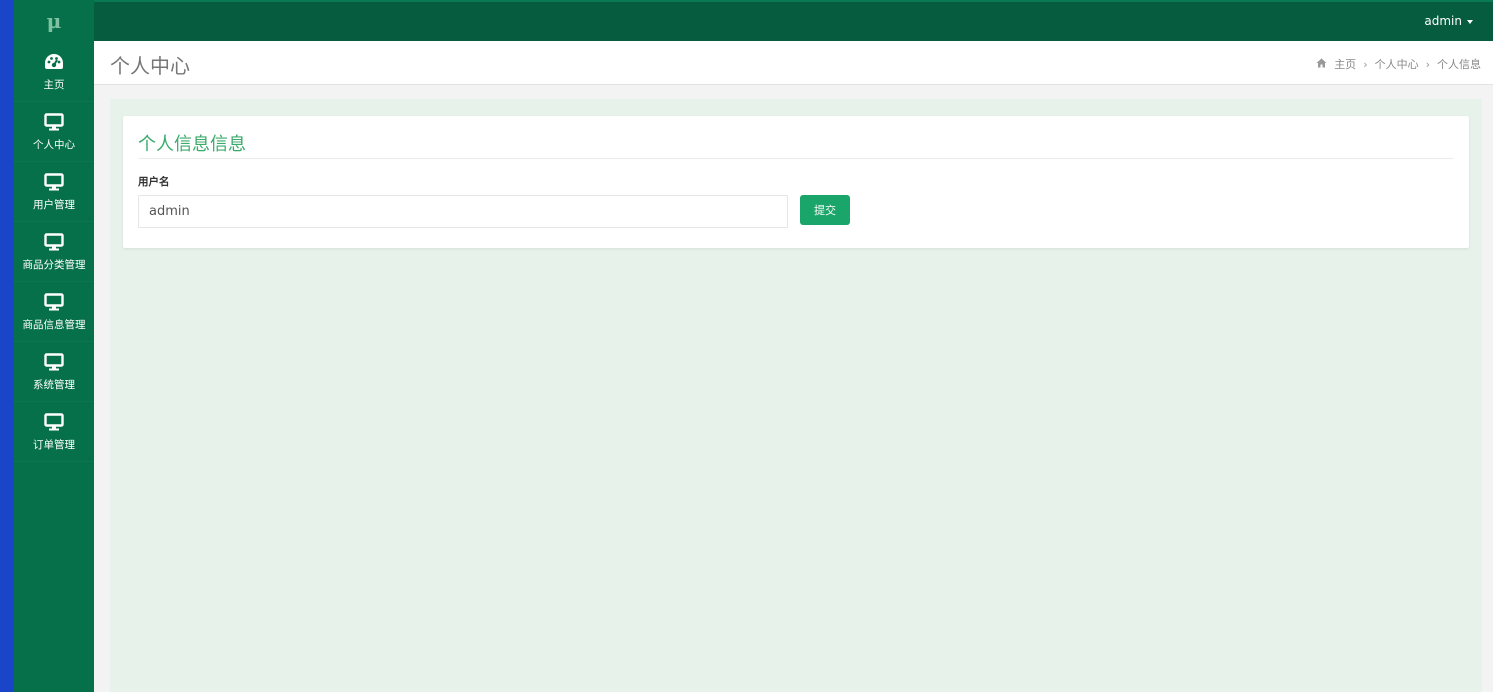 Image resolution: width=1493 pixels, height=692 pixels. I want to click on sidebar-item-home: 主页, so click(54, 72).